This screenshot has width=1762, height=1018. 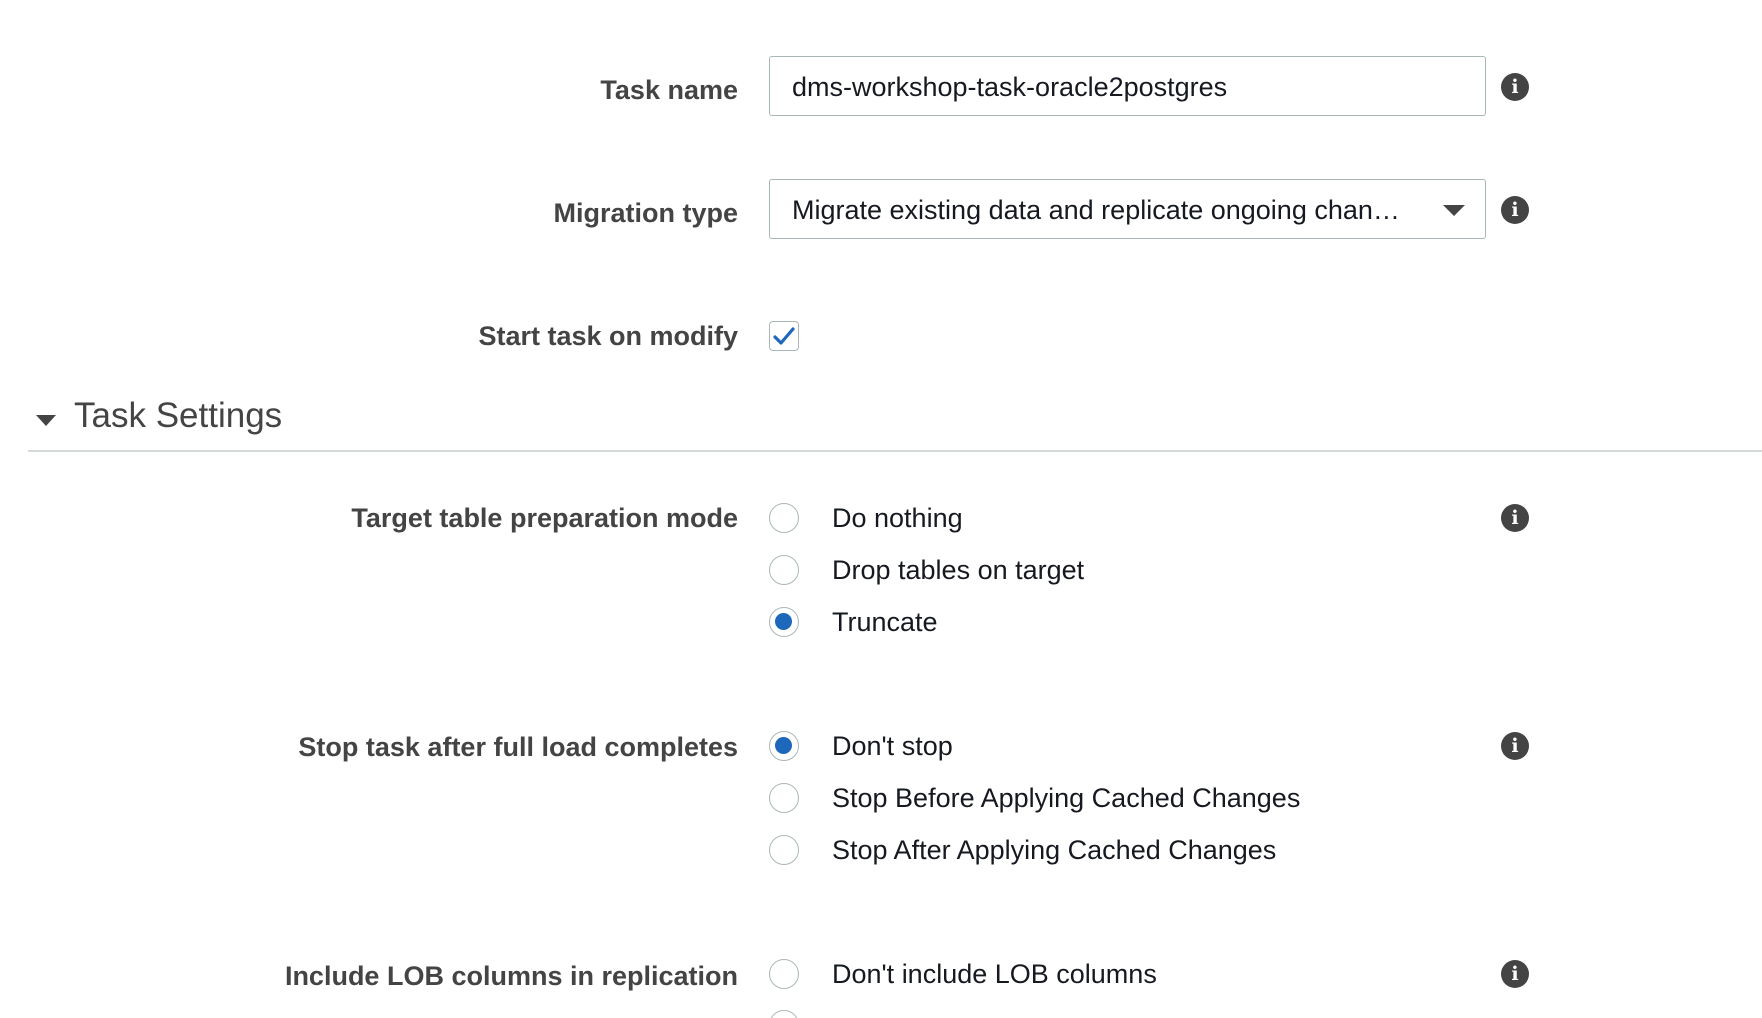 What do you see at coordinates (1066, 798) in the screenshot?
I see `radio-stop-before-cached-label: Stop Before Applying Cached Changes` at bounding box center [1066, 798].